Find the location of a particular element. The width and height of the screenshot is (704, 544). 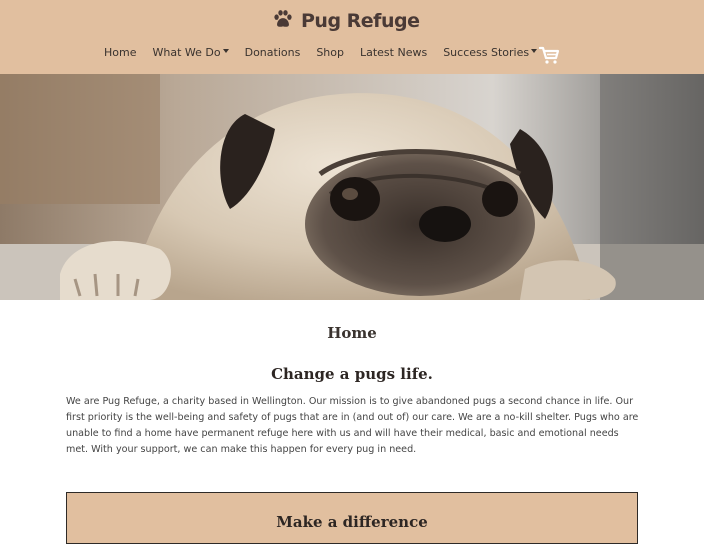

cta-title: Make a difference is located at coordinates (352, 522).